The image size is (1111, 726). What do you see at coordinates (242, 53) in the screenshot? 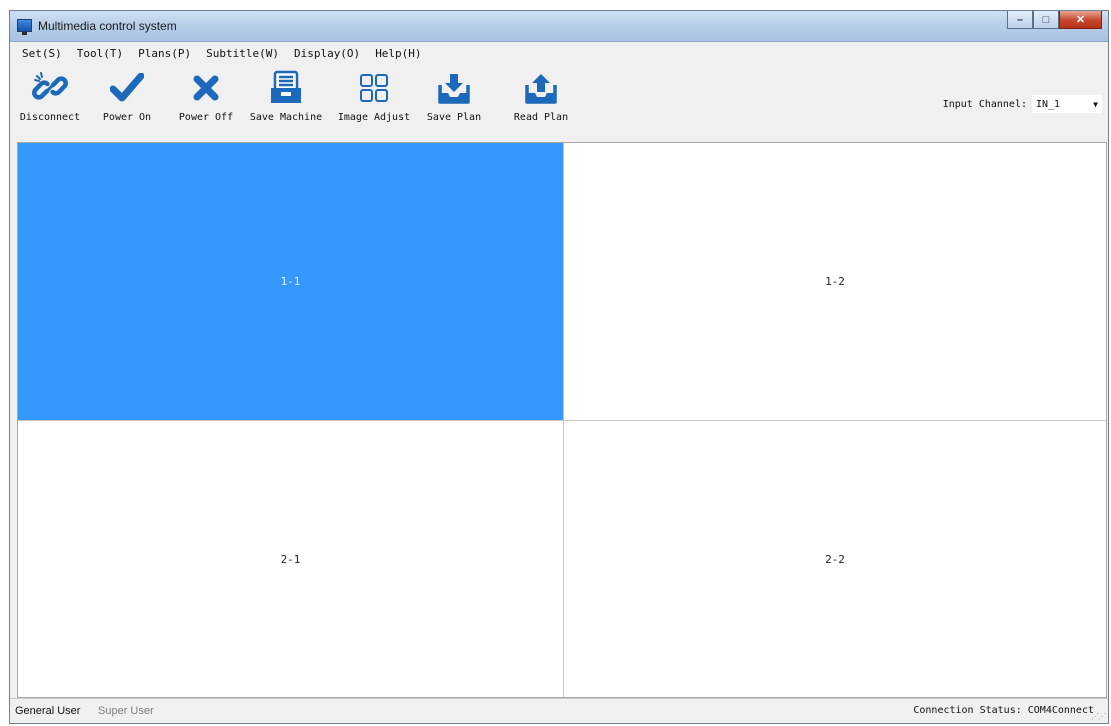
I see `menu-subtitle: Subtitle(W)` at bounding box center [242, 53].